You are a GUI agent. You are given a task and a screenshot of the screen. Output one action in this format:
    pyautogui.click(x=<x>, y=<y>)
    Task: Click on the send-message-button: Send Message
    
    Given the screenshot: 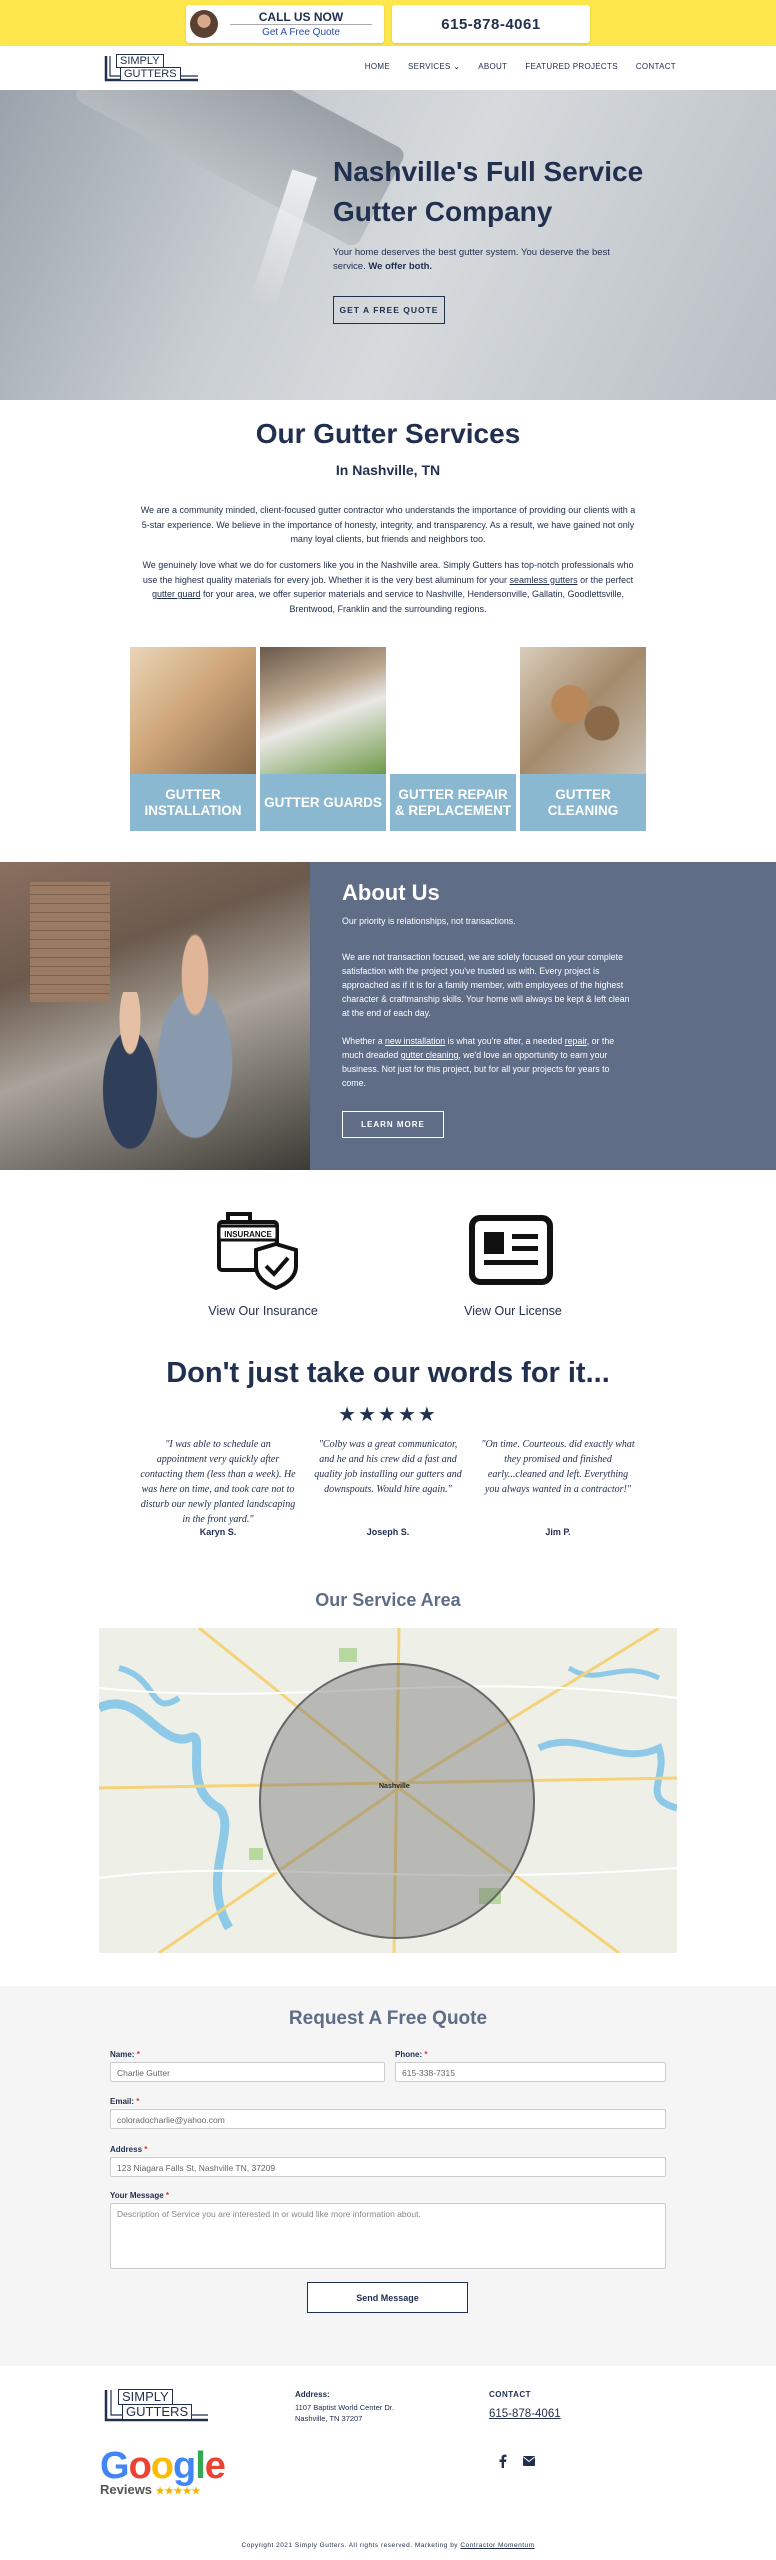 What is the action you would take?
    pyautogui.click(x=387, y=2297)
    